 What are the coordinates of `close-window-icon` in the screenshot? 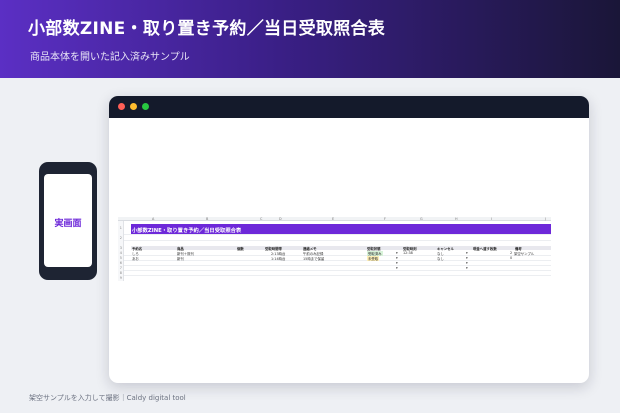 It's located at (121, 106).